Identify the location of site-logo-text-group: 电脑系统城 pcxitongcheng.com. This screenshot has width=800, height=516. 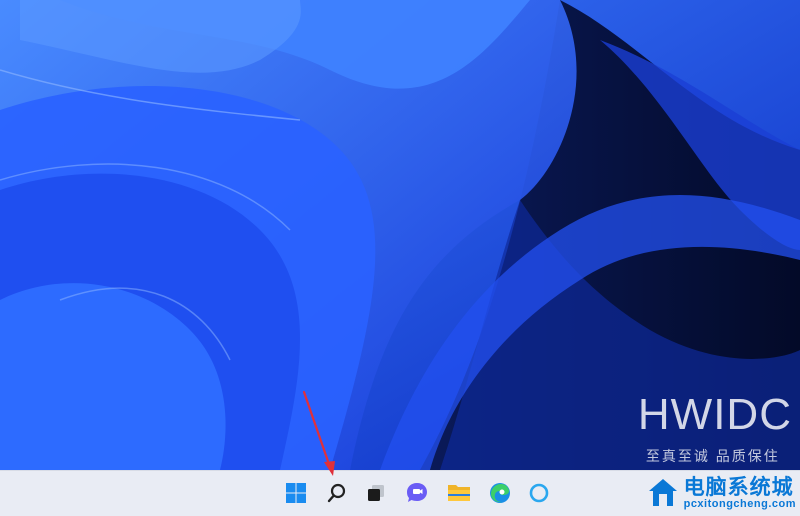
(740, 493).